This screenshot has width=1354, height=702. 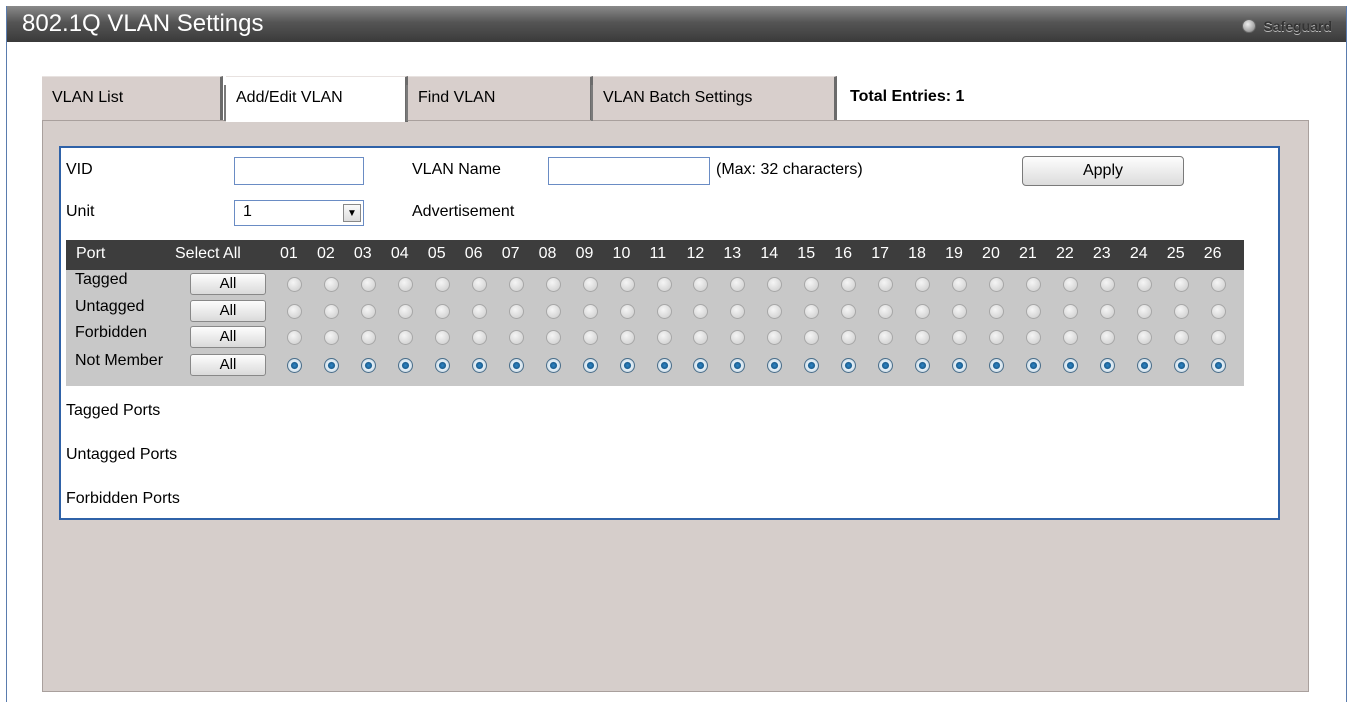 I want to click on unit-select: 1 ▼, so click(x=299, y=213).